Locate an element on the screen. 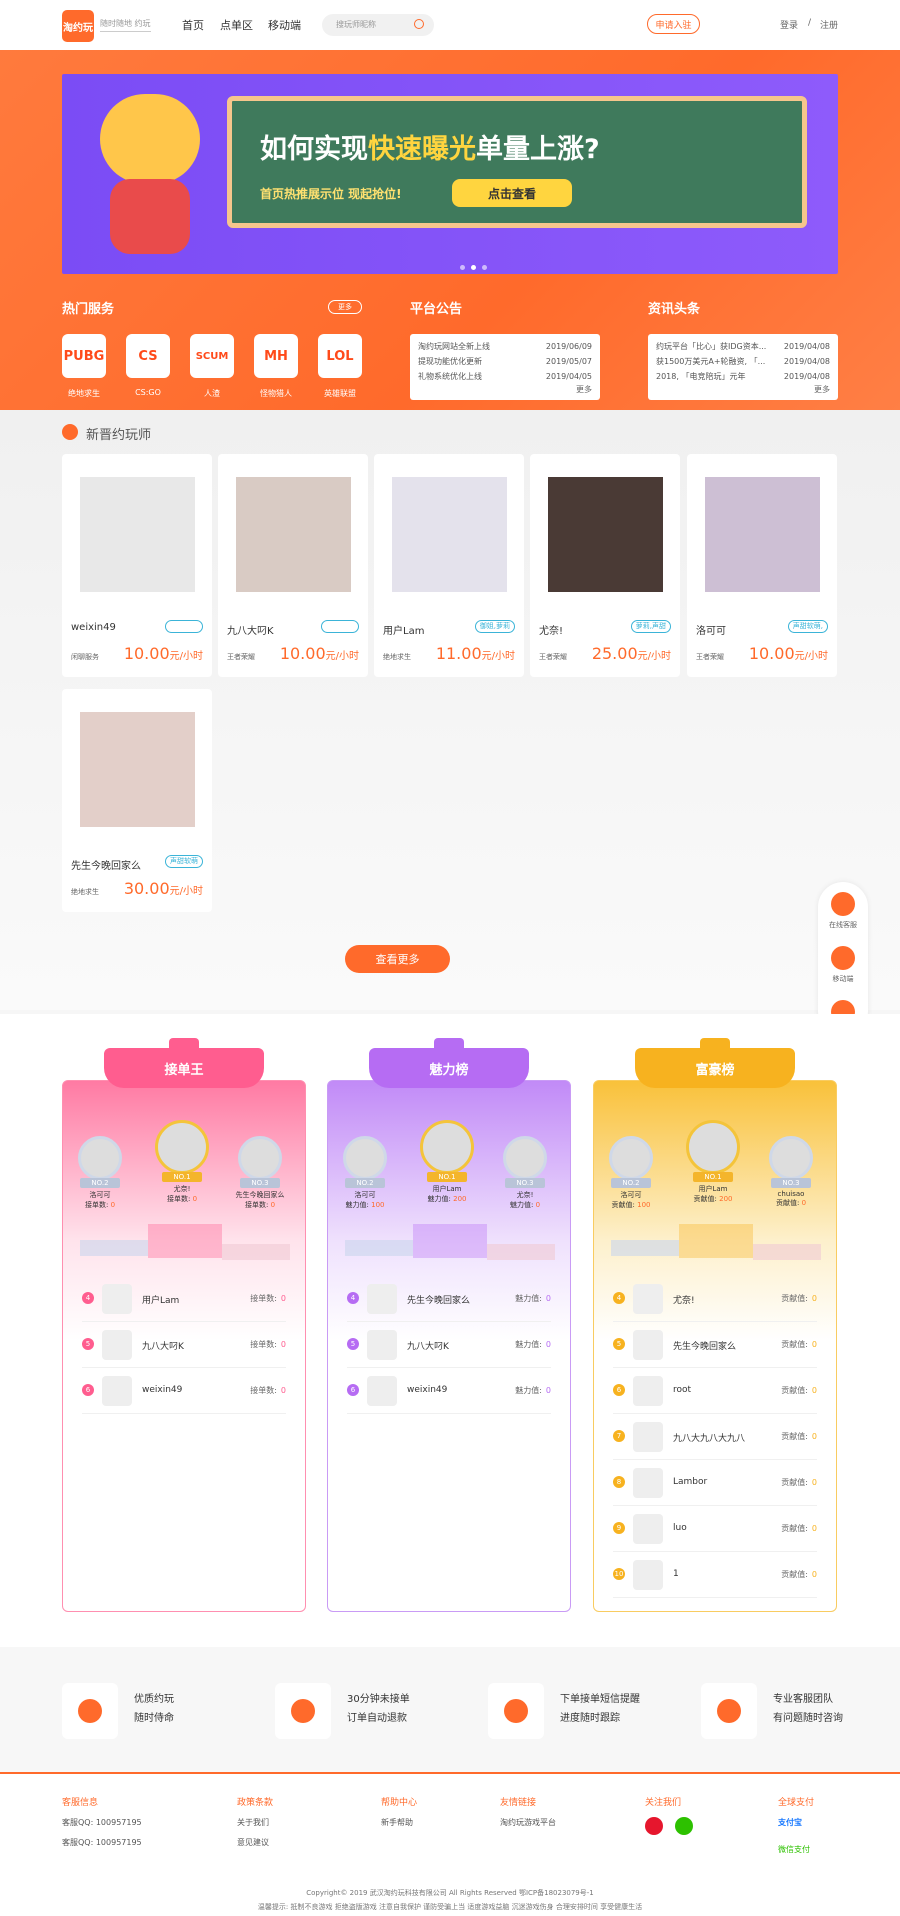  game-label: 人渣 is located at coordinates (212, 393).